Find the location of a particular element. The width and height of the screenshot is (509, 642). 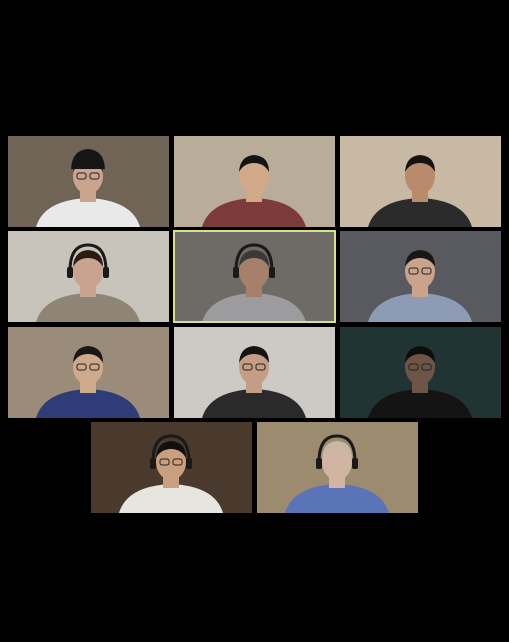

active-speaker-video-tile is located at coordinates (254, 276).